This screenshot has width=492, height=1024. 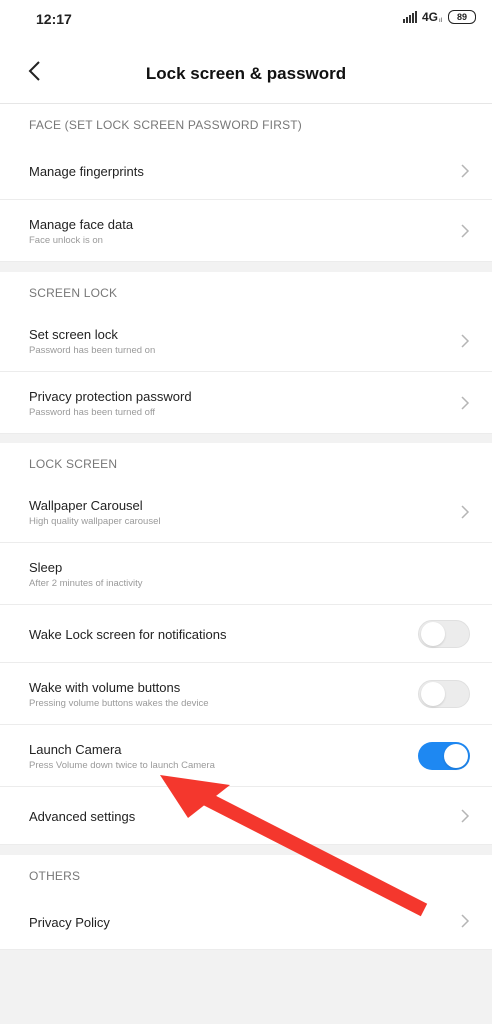 I want to click on section-lock-screen: LOCK SCREEN, so click(x=246, y=462).